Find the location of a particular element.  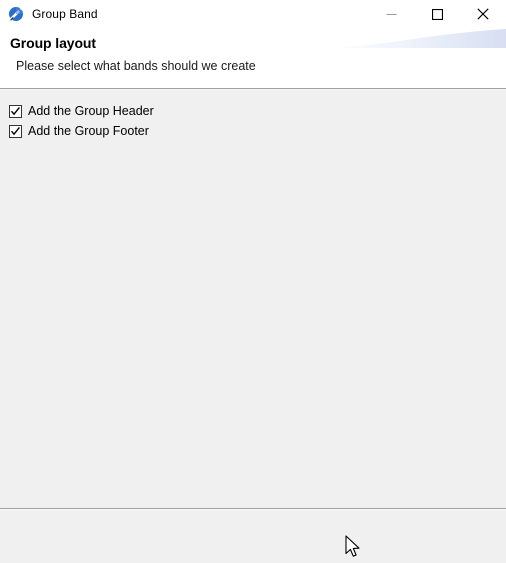

maximize-button is located at coordinates (437, 14).